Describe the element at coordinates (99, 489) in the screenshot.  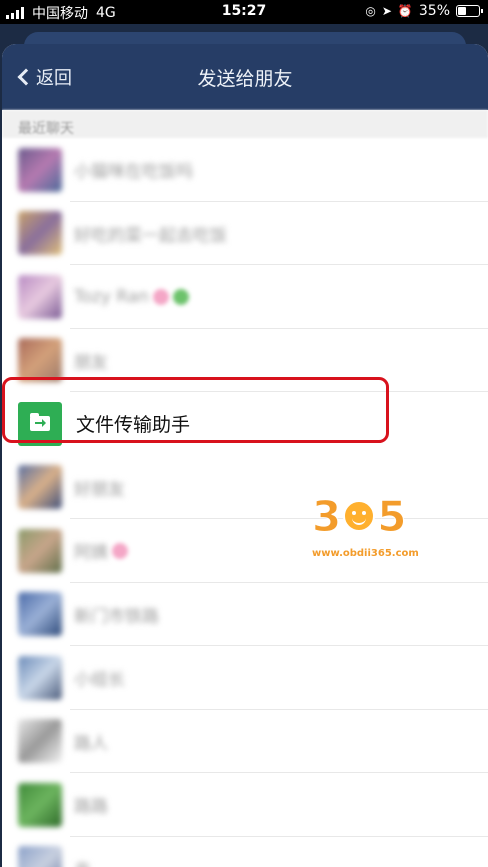
I see `contact-name: 好朋友` at that location.